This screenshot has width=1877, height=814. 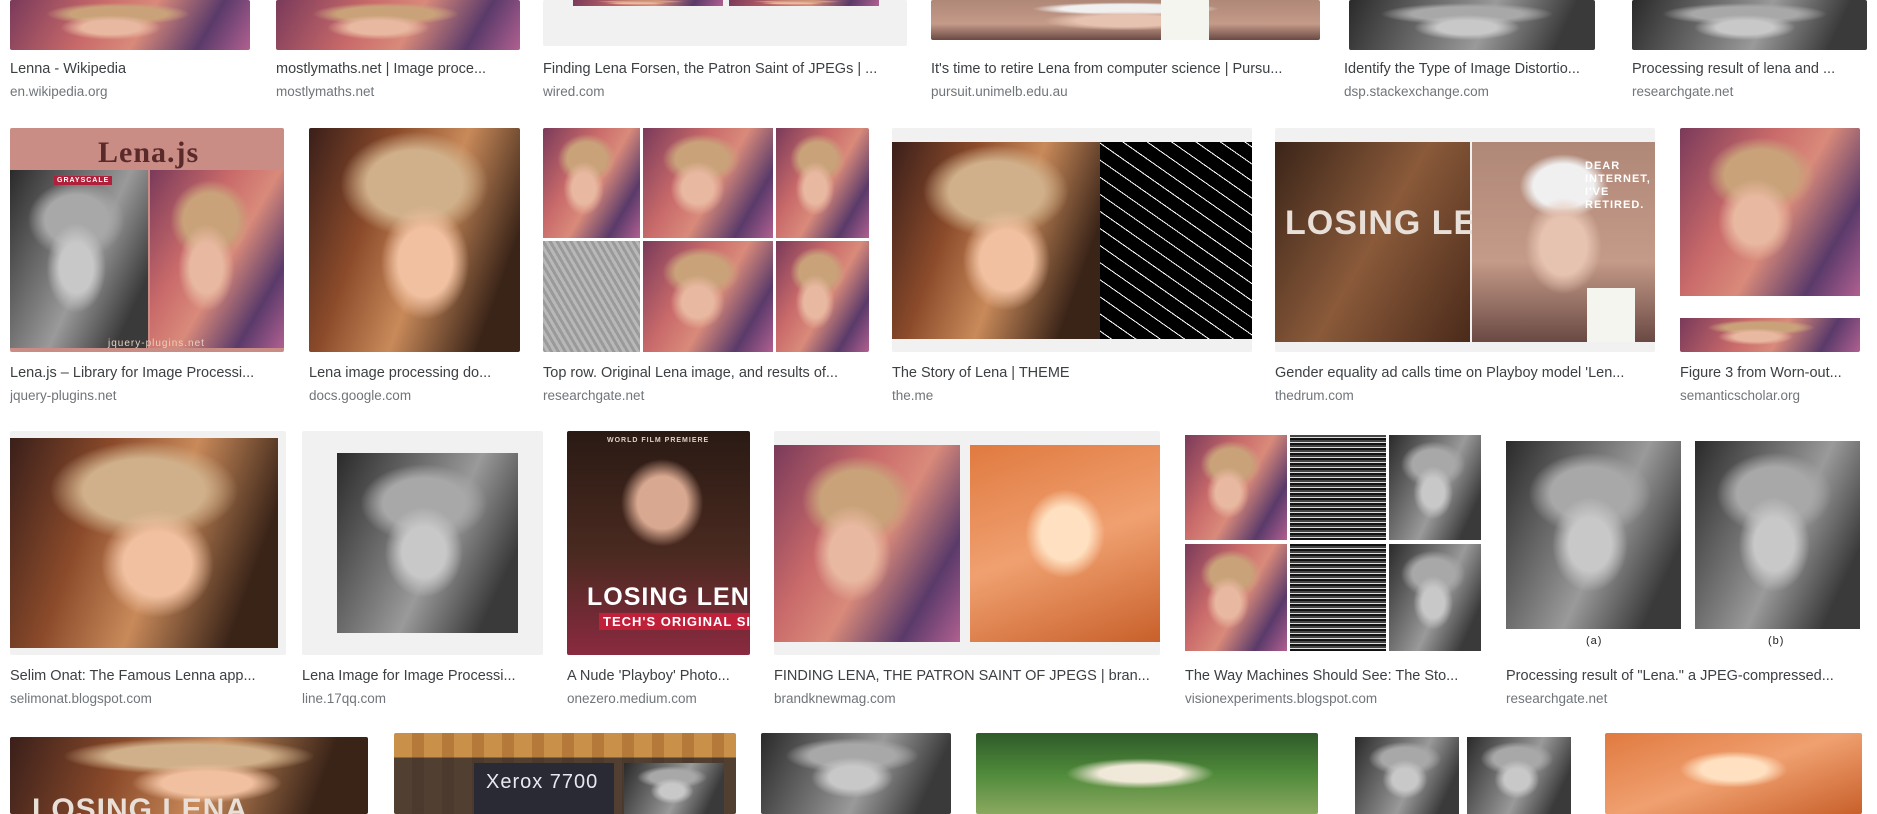 What do you see at coordinates (130, 91) in the screenshot?
I see `result-source: en.wikipedia.org` at bounding box center [130, 91].